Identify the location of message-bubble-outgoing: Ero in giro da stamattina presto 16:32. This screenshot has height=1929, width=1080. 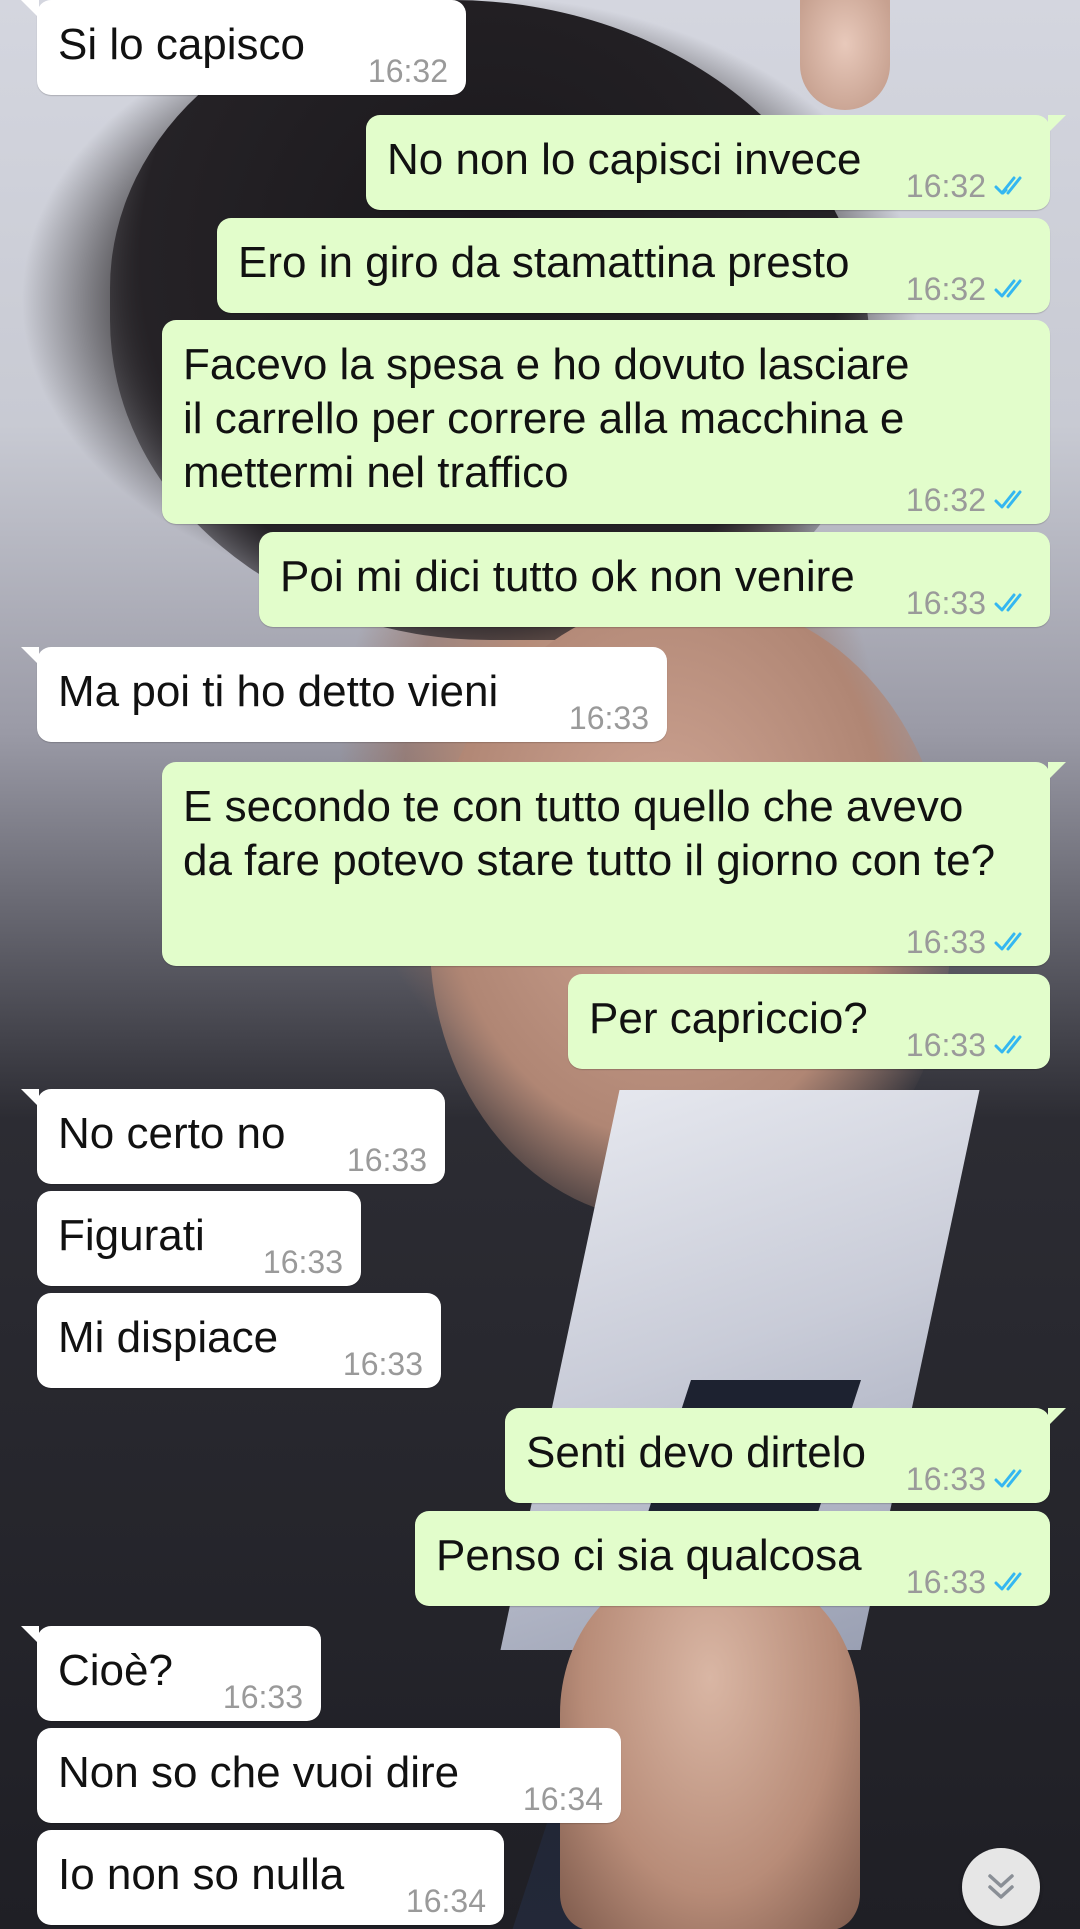
(633, 265).